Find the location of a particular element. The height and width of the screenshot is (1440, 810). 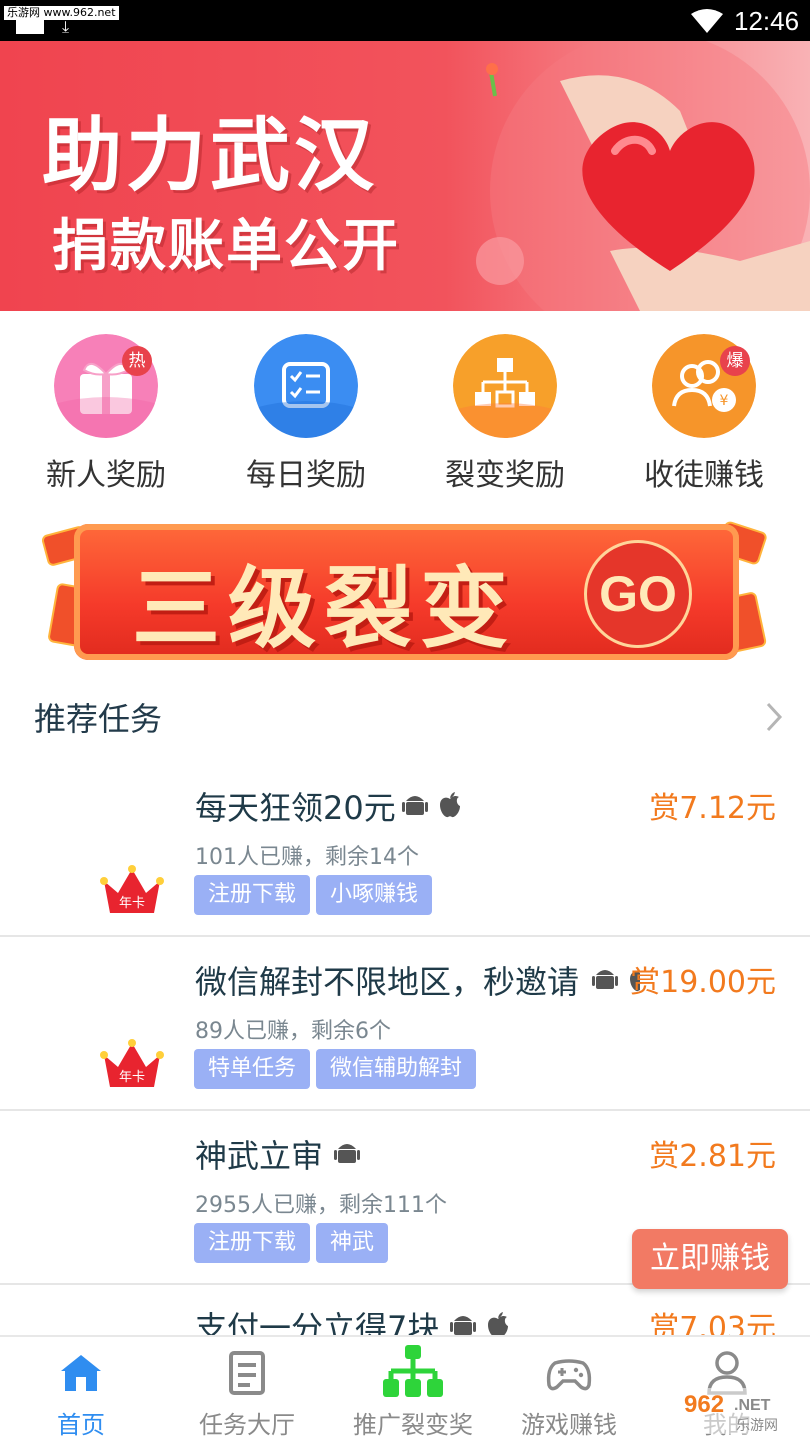

task-meta: 89人已赚，剩余6个 is located at coordinates (293, 1031).